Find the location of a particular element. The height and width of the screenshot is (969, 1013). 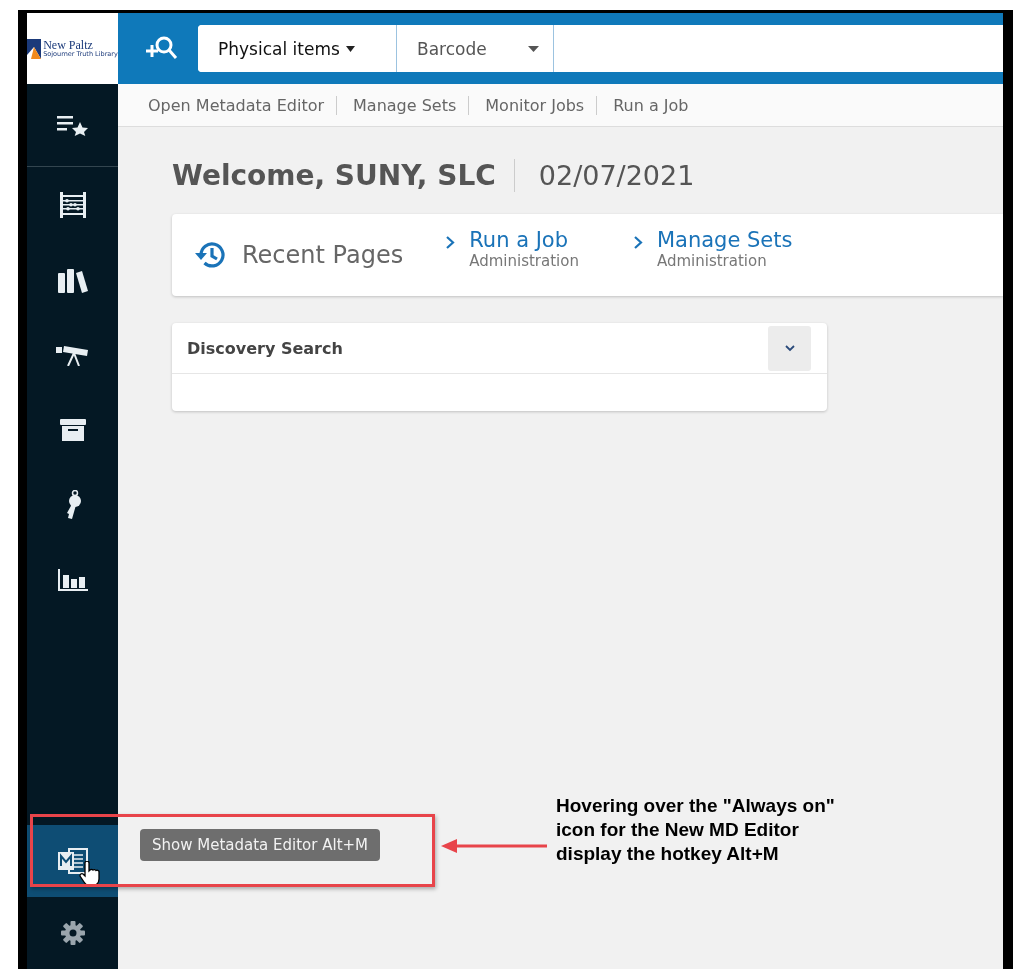

quick-link: Monitor Jobs is located at coordinates (532, 105).